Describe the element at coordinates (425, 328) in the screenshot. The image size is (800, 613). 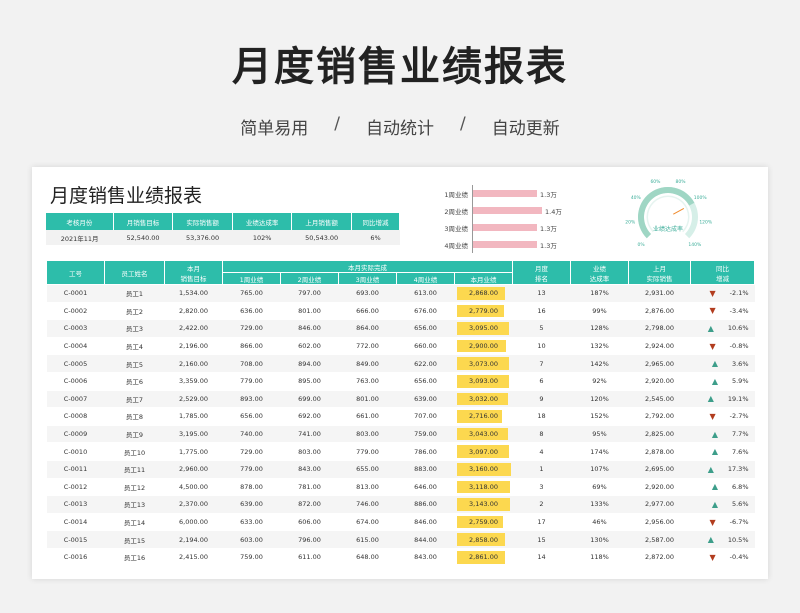
I see `cell-w4: 656.00` at that location.